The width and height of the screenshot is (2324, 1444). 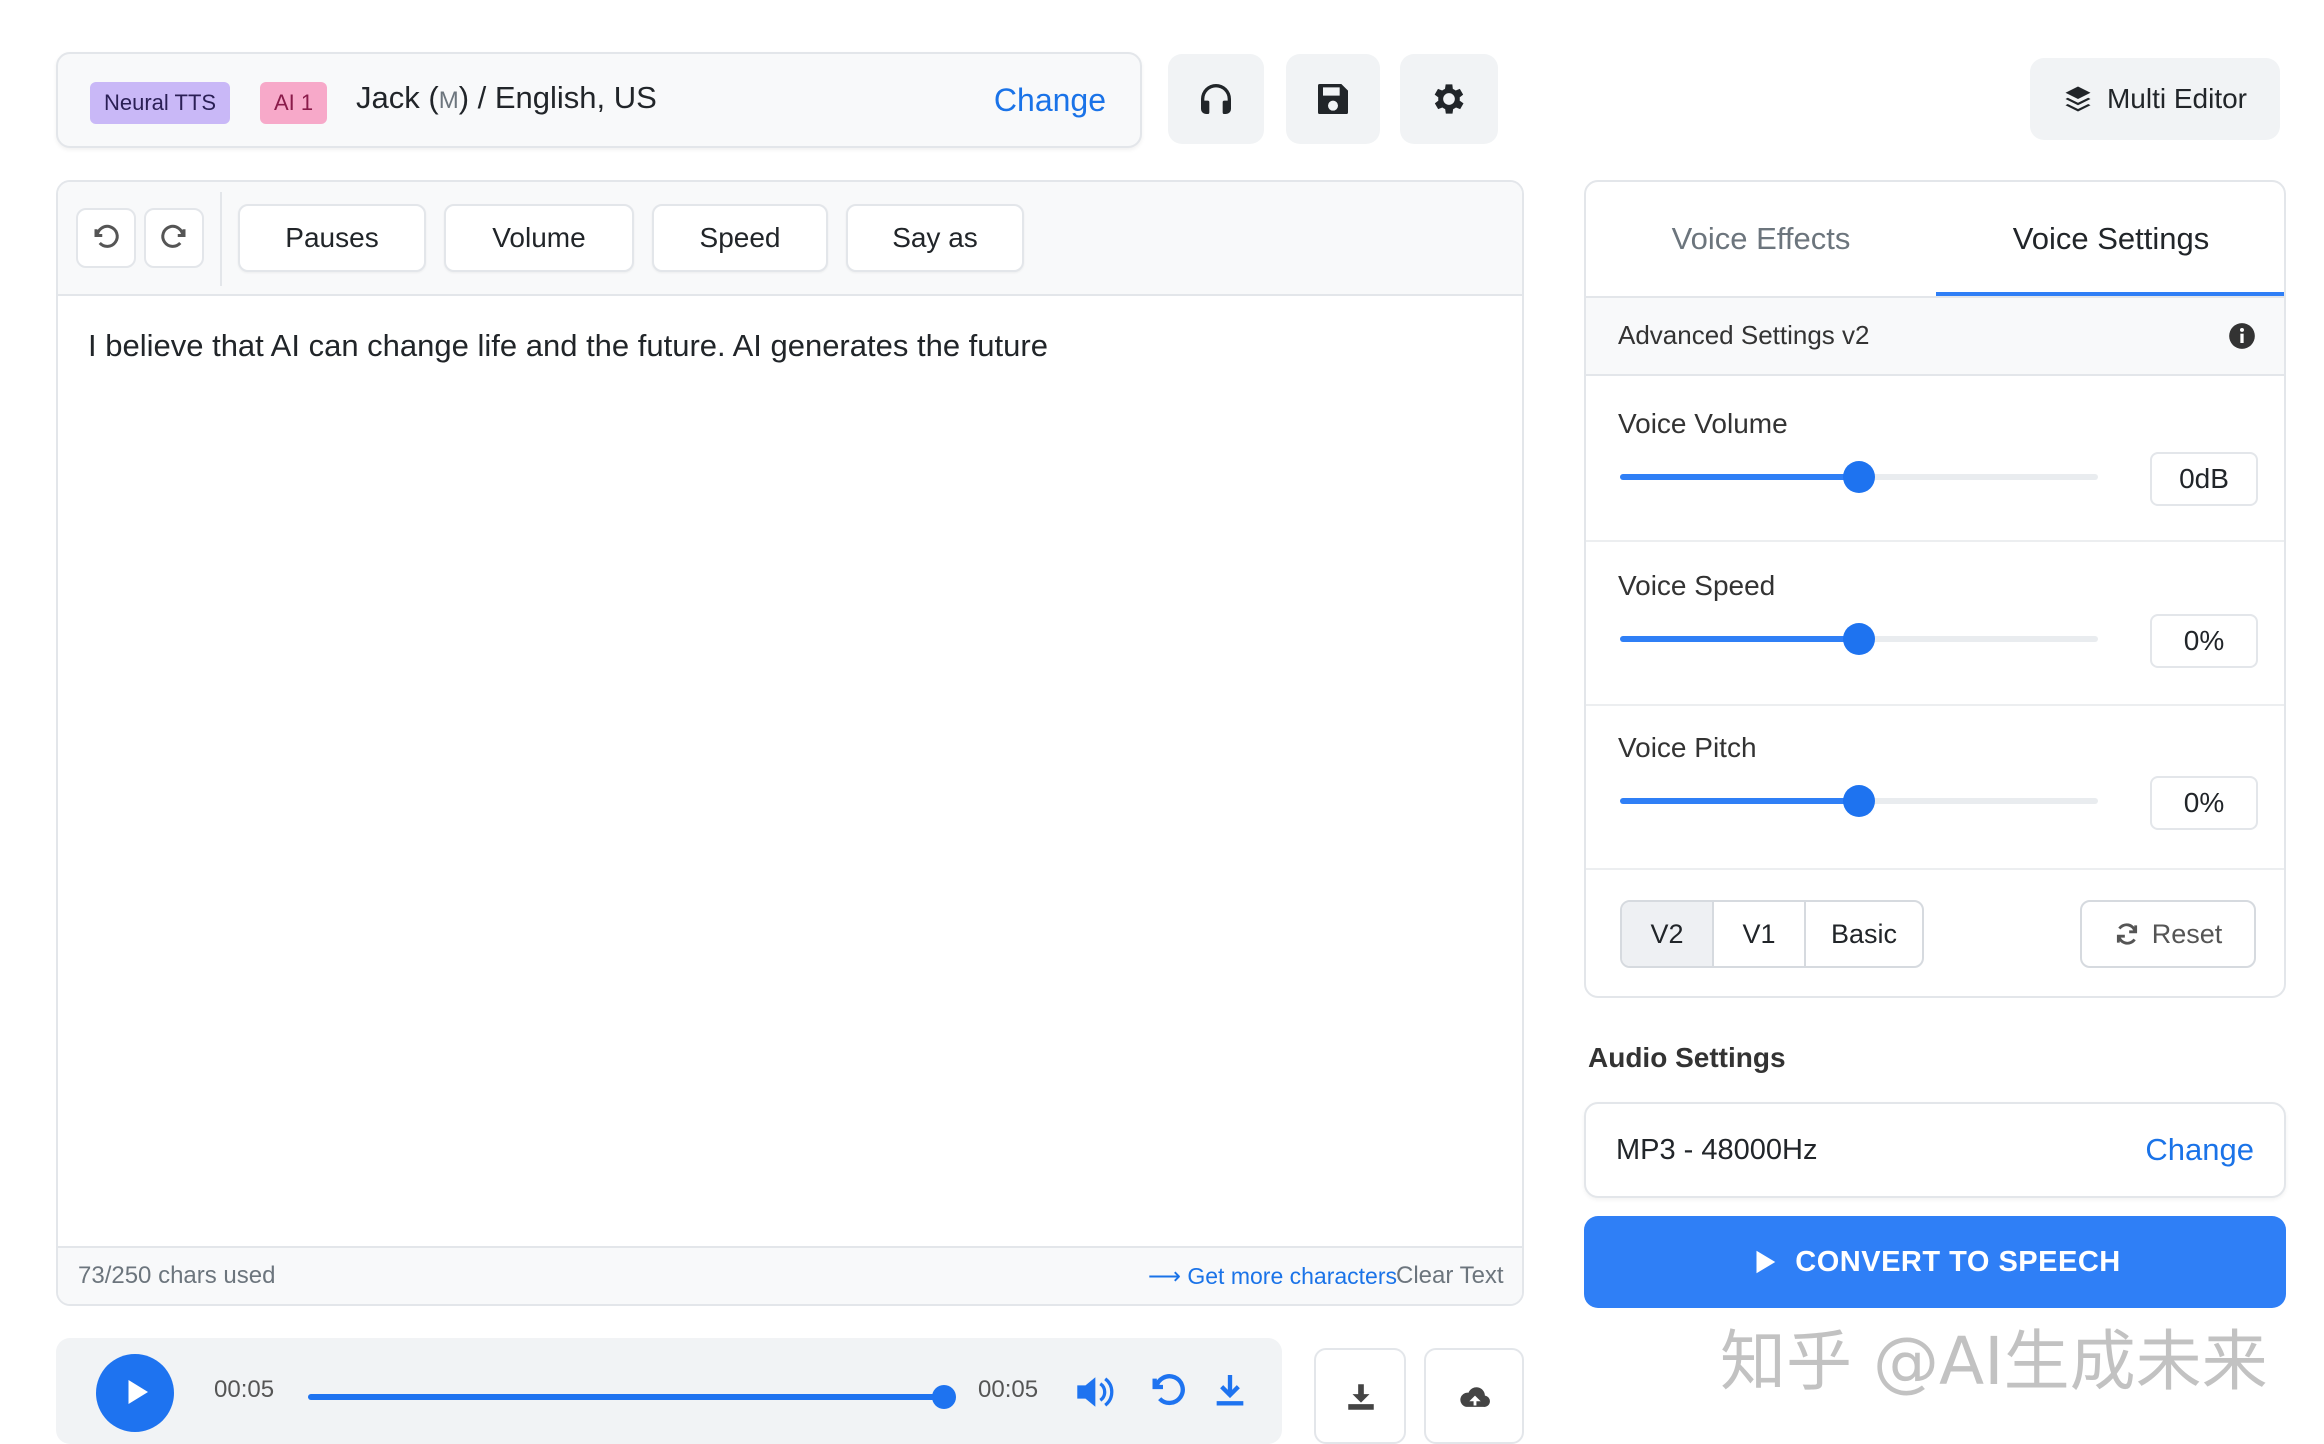 I want to click on undo-button, so click(x=106, y=238).